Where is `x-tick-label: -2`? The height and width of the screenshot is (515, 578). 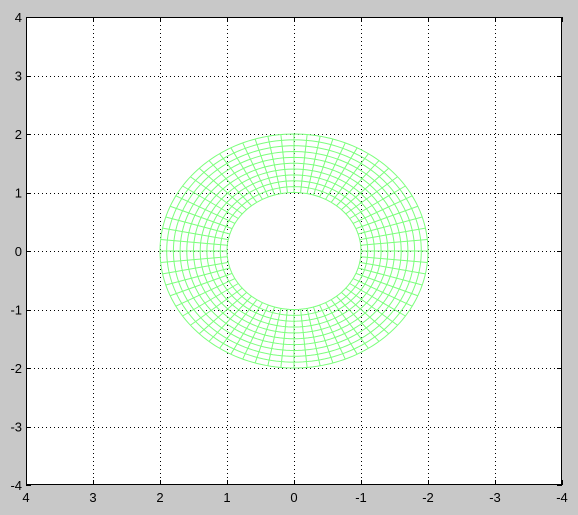 x-tick-label: -2 is located at coordinates (428, 497).